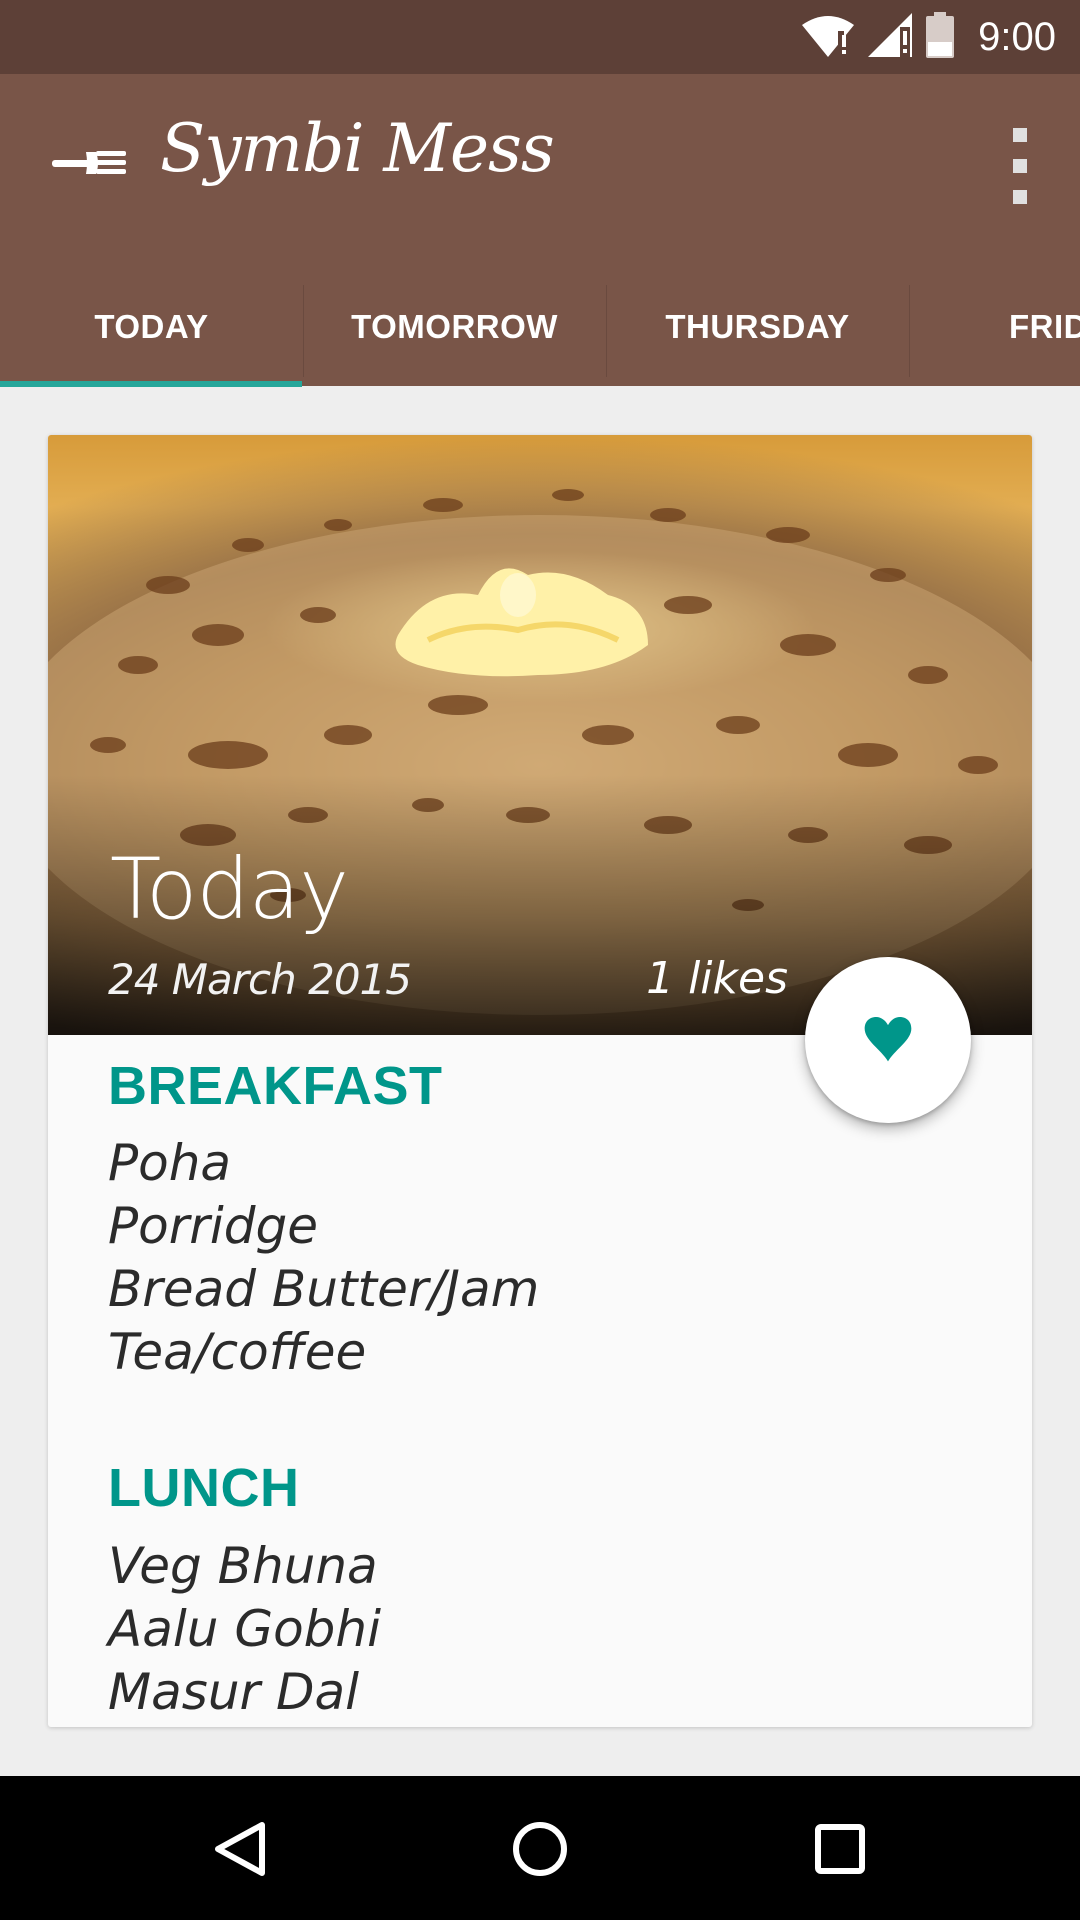 The height and width of the screenshot is (1920, 1080). What do you see at coordinates (1044, 326) in the screenshot?
I see `tab-label: FRID` at bounding box center [1044, 326].